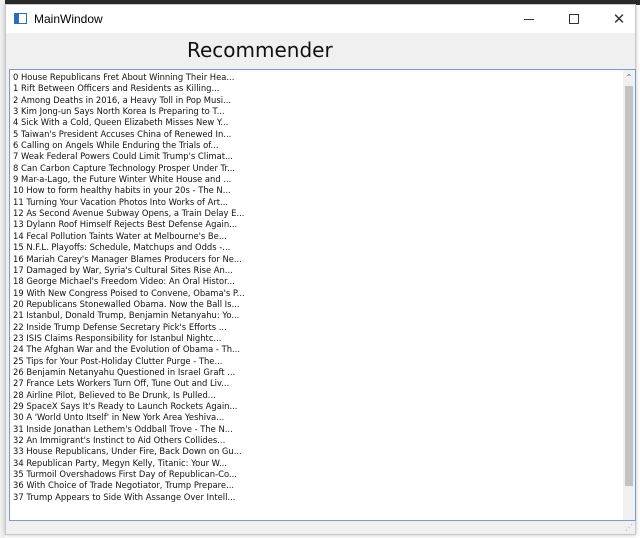 Image resolution: width=640 pixels, height=538 pixels. I want to click on maximize-icon, so click(574, 19).